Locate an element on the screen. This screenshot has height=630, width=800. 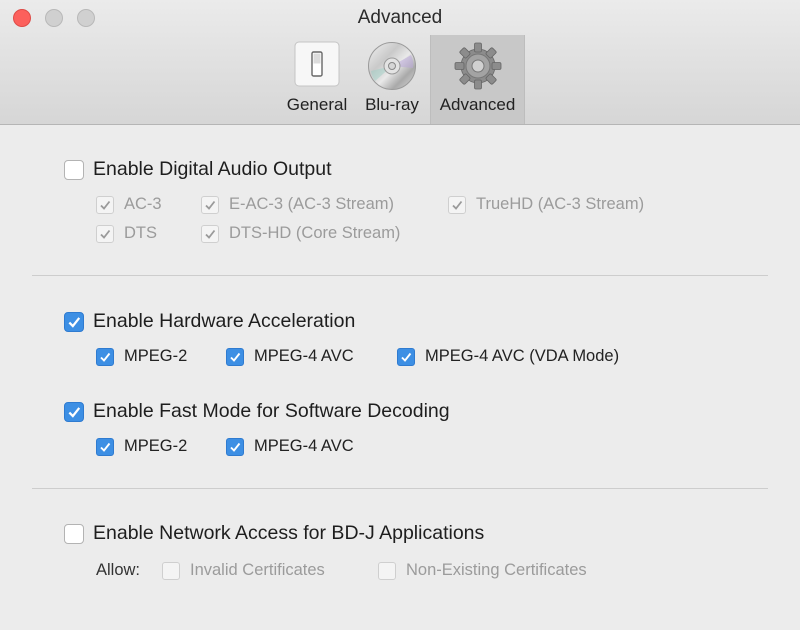
hw-mpeg2-option: MPEG-2 is located at coordinates (141, 356).